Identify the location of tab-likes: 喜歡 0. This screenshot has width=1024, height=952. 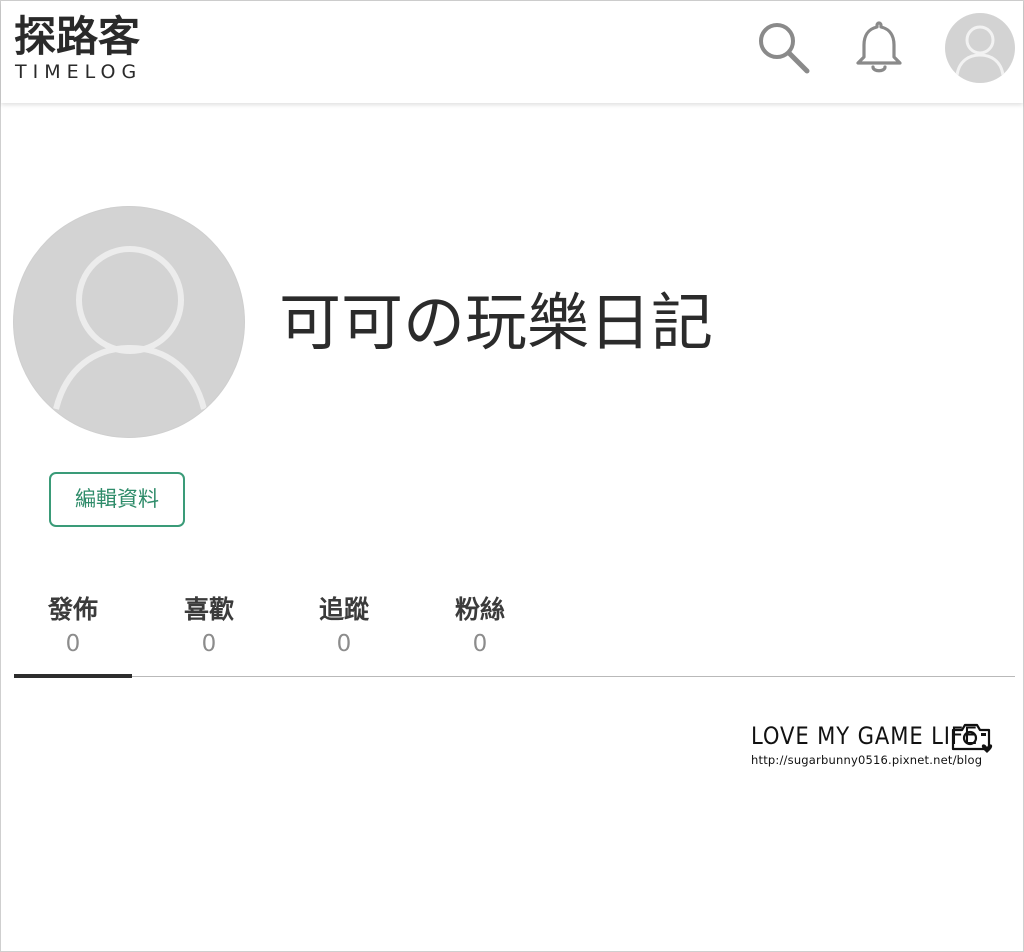
(209, 631).